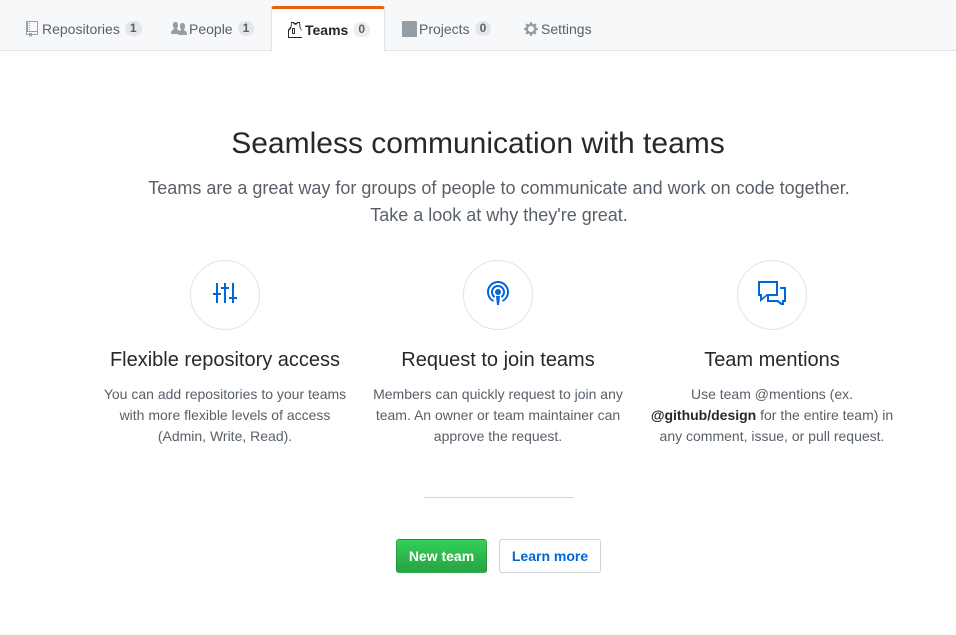 This screenshot has height=635, width=956. Describe the element at coordinates (179, 29) in the screenshot. I see `people-icon` at that location.